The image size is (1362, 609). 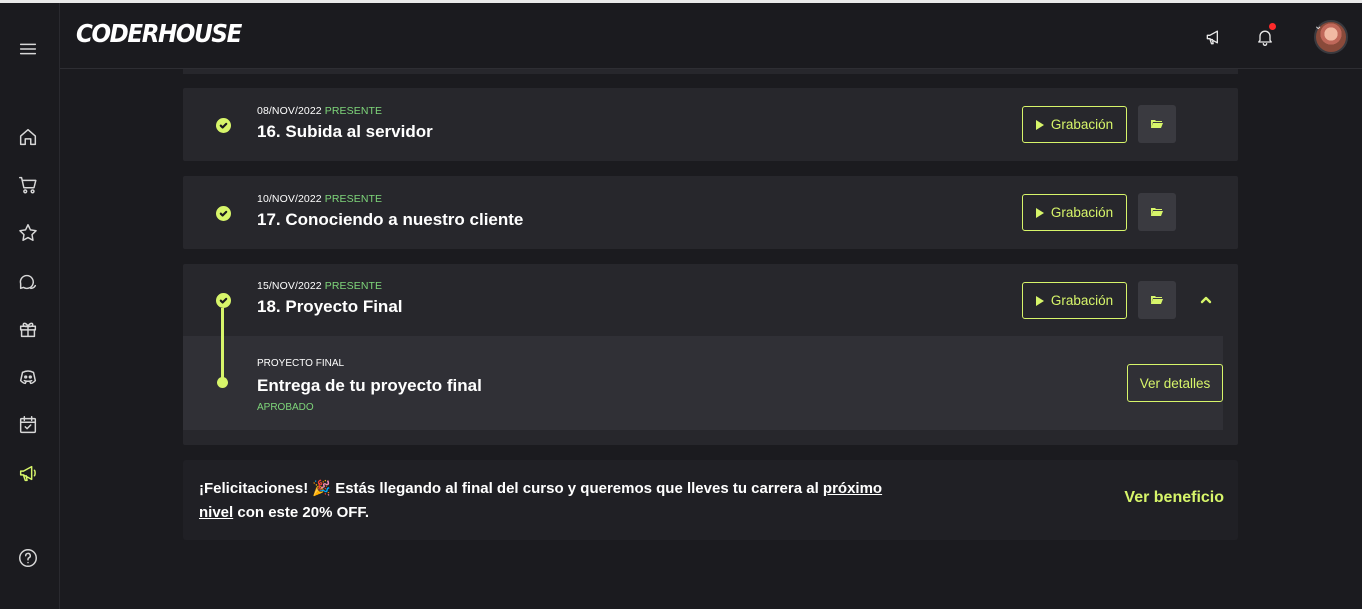 I want to click on announcements-megaphone-icon, so click(x=1214, y=37).